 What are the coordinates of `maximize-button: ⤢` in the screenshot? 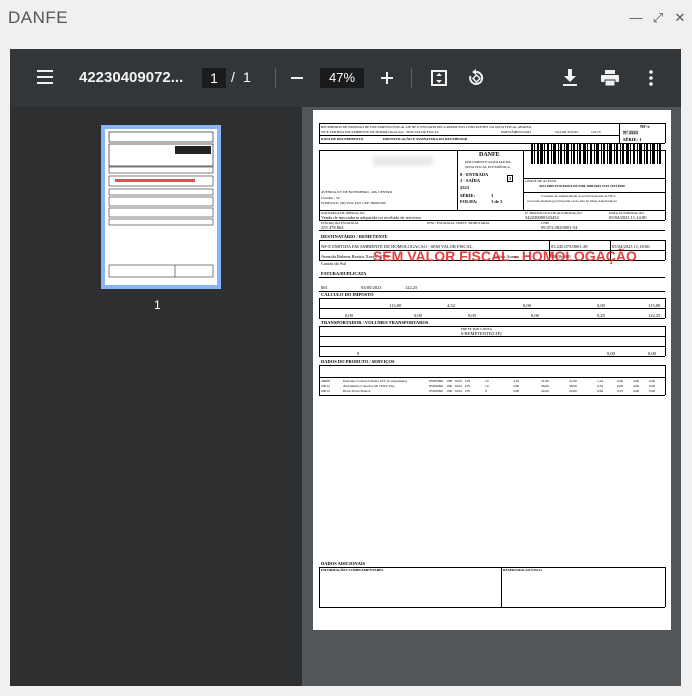 It's located at (658, 18).